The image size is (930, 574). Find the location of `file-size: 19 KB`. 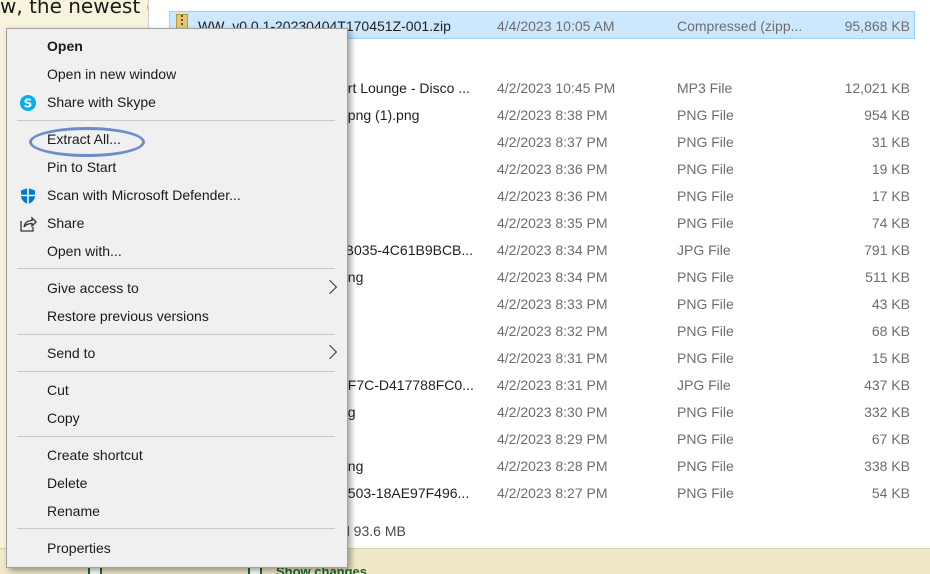

file-size: 19 KB is located at coordinates (890, 169).